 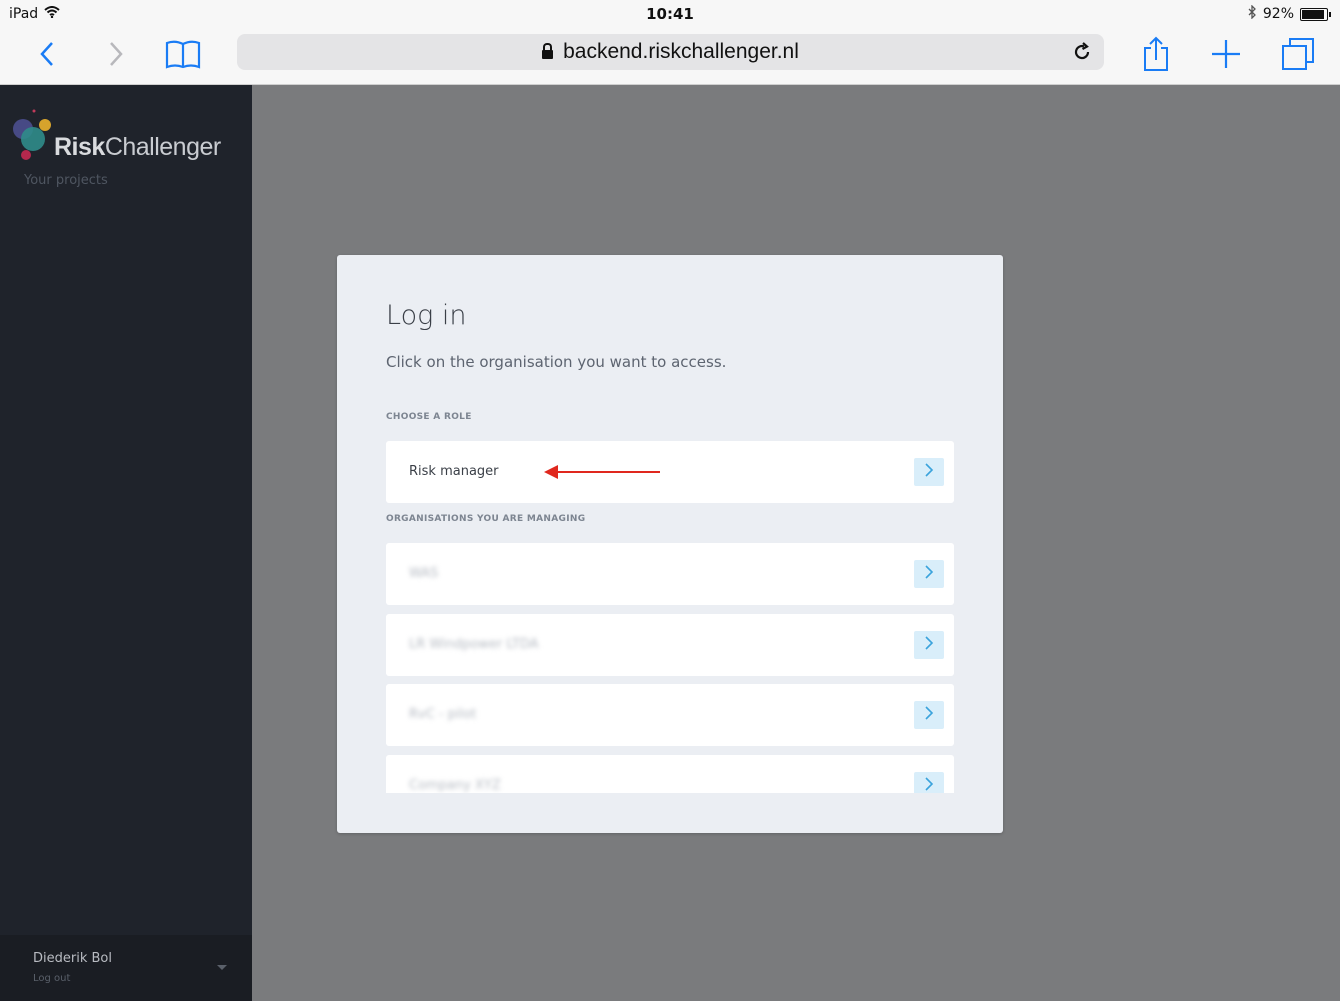 What do you see at coordinates (454, 471) in the screenshot?
I see `role-label: Risk manager` at bounding box center [454, 471].